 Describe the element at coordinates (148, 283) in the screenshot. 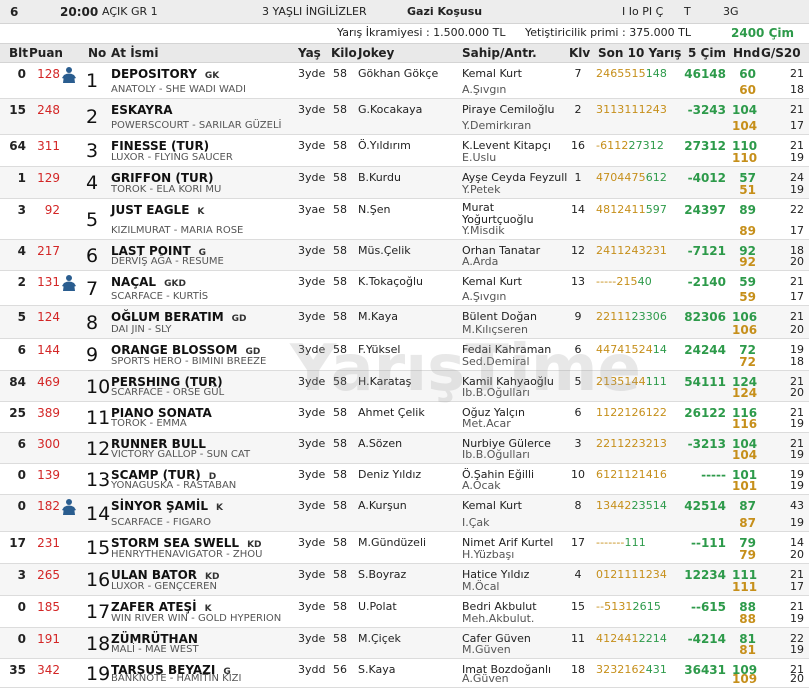

I see `horse-name: NAÇAL GKD` at that location.